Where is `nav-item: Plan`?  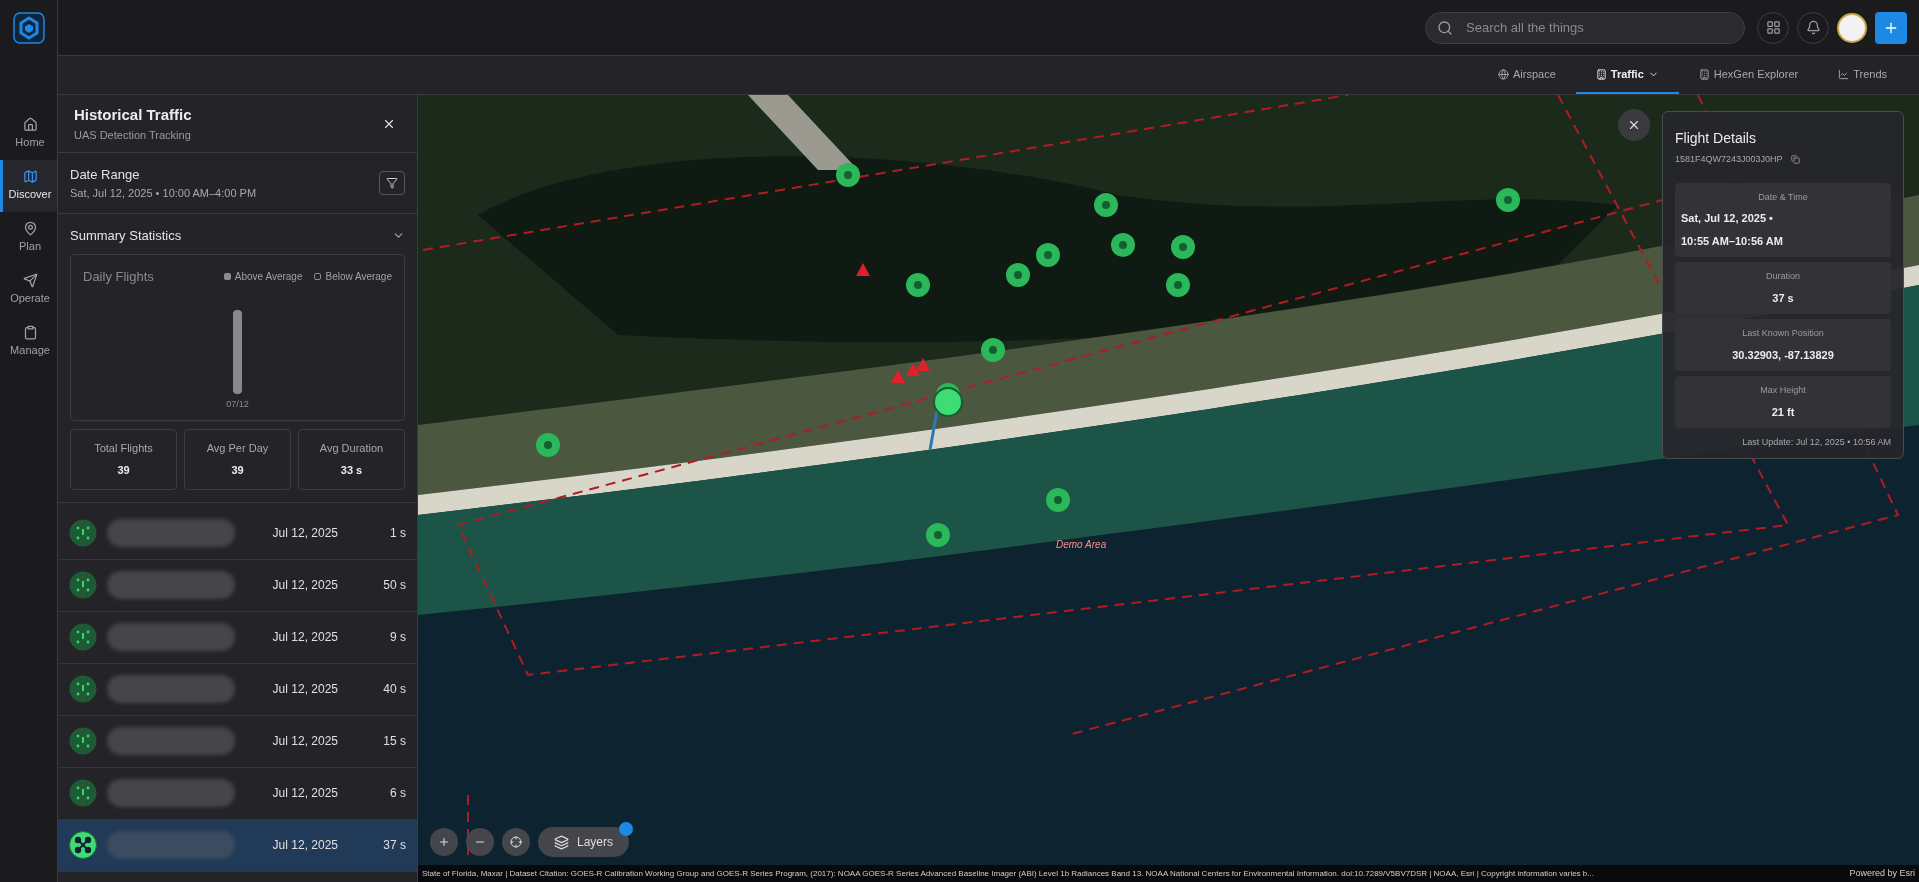
nav-item: Plan is located at coordinates (28, 238).